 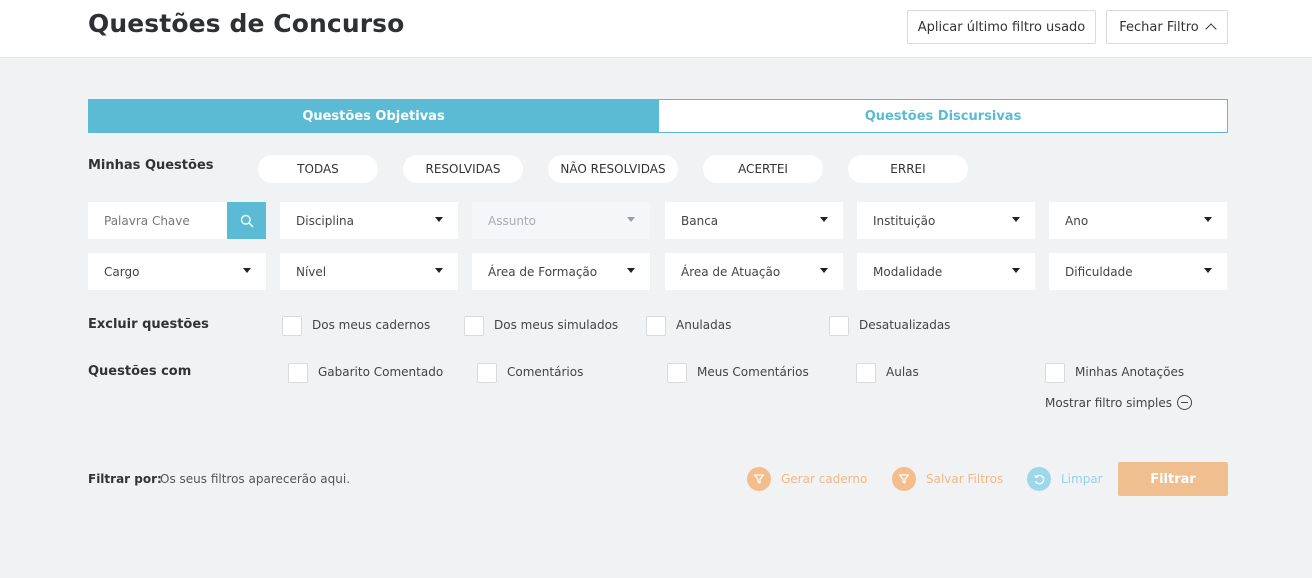 I want to click on select-area-formacao: Área de Formação, so click(x=561, y=271).